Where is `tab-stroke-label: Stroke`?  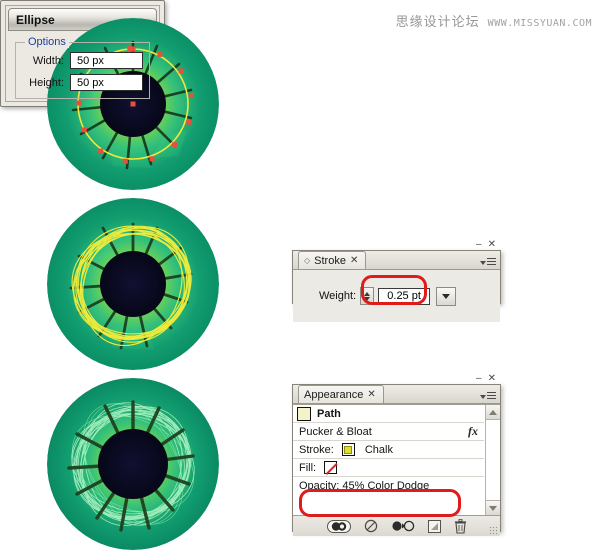
tab-stroke-label: Stroke is located at coordinates (330, 260).